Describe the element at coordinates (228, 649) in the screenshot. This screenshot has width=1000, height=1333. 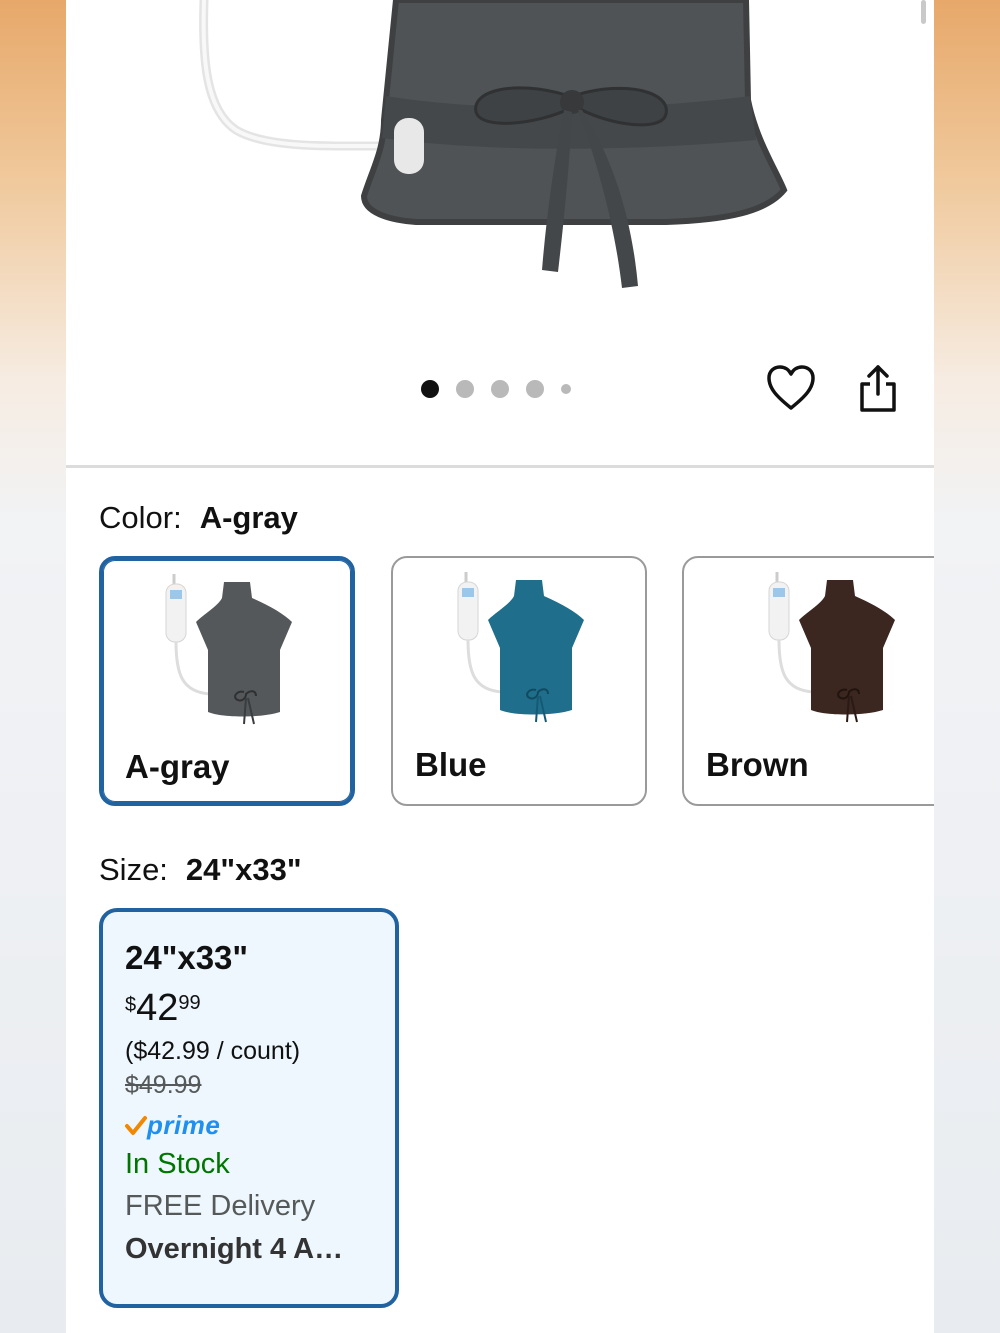
I see `swatch-image-gray` at that location.